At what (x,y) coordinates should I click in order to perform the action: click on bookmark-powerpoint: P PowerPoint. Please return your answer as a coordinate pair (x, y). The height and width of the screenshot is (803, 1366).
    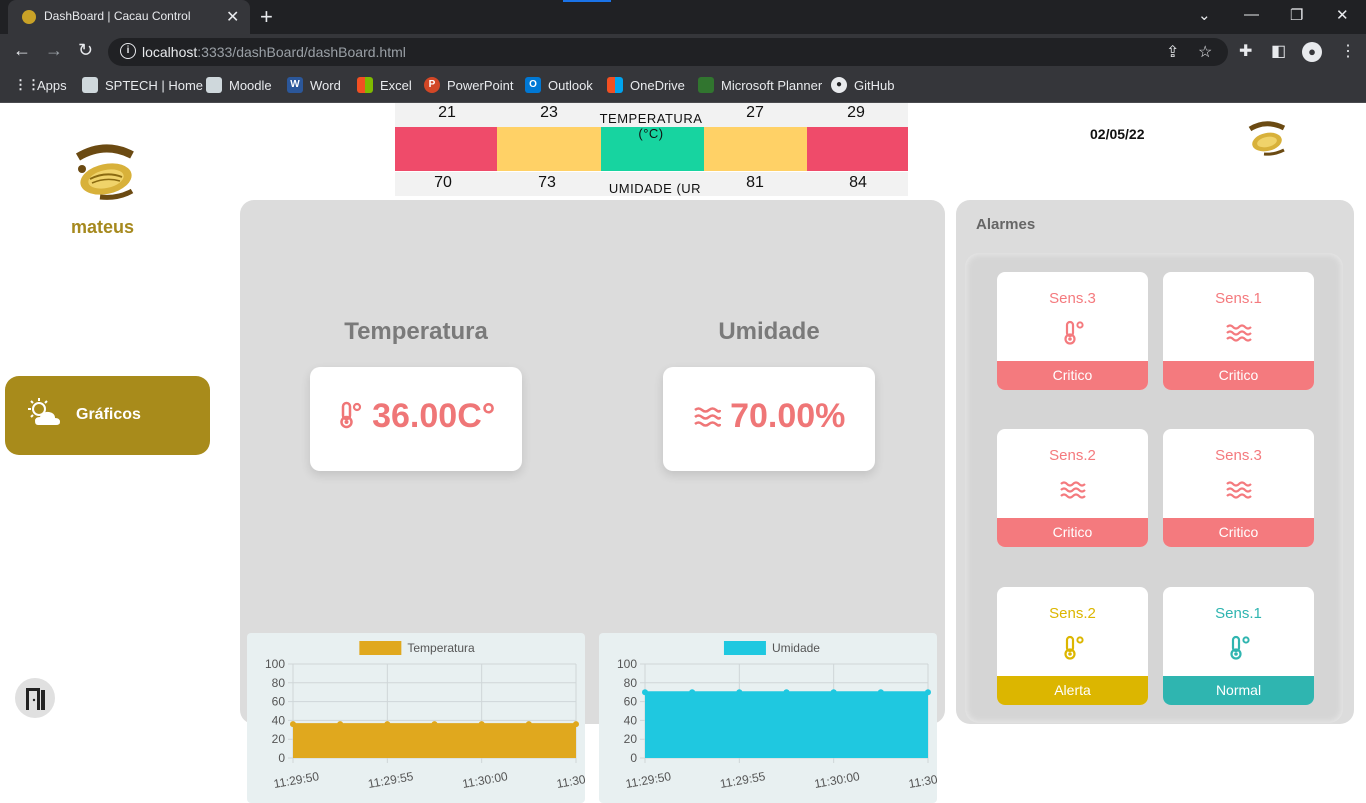
    Looking at the image, I should click on (468, 85).